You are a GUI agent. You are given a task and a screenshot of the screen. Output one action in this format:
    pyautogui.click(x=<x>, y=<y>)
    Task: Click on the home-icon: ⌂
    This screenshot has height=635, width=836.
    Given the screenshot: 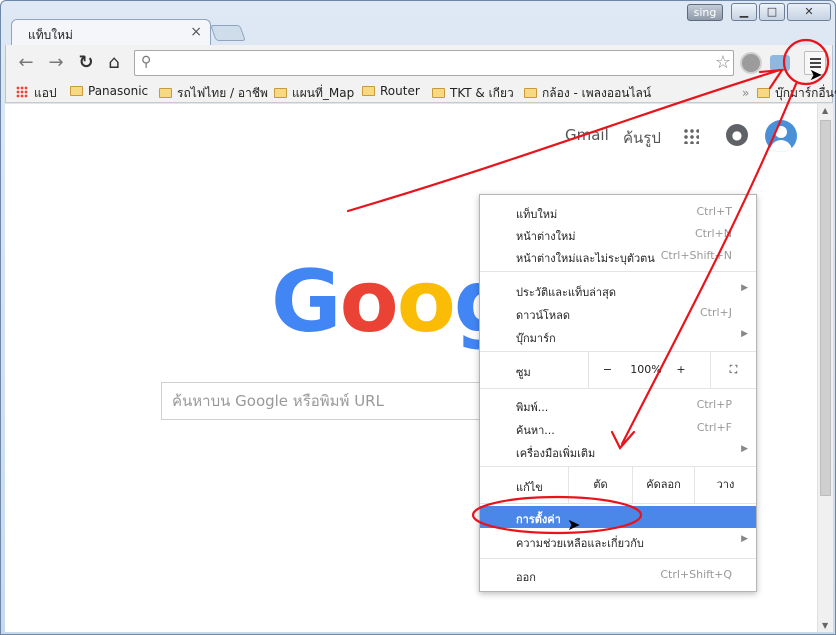 What is the action you would take?
    pyautogui.click(x=114, y=63)
    